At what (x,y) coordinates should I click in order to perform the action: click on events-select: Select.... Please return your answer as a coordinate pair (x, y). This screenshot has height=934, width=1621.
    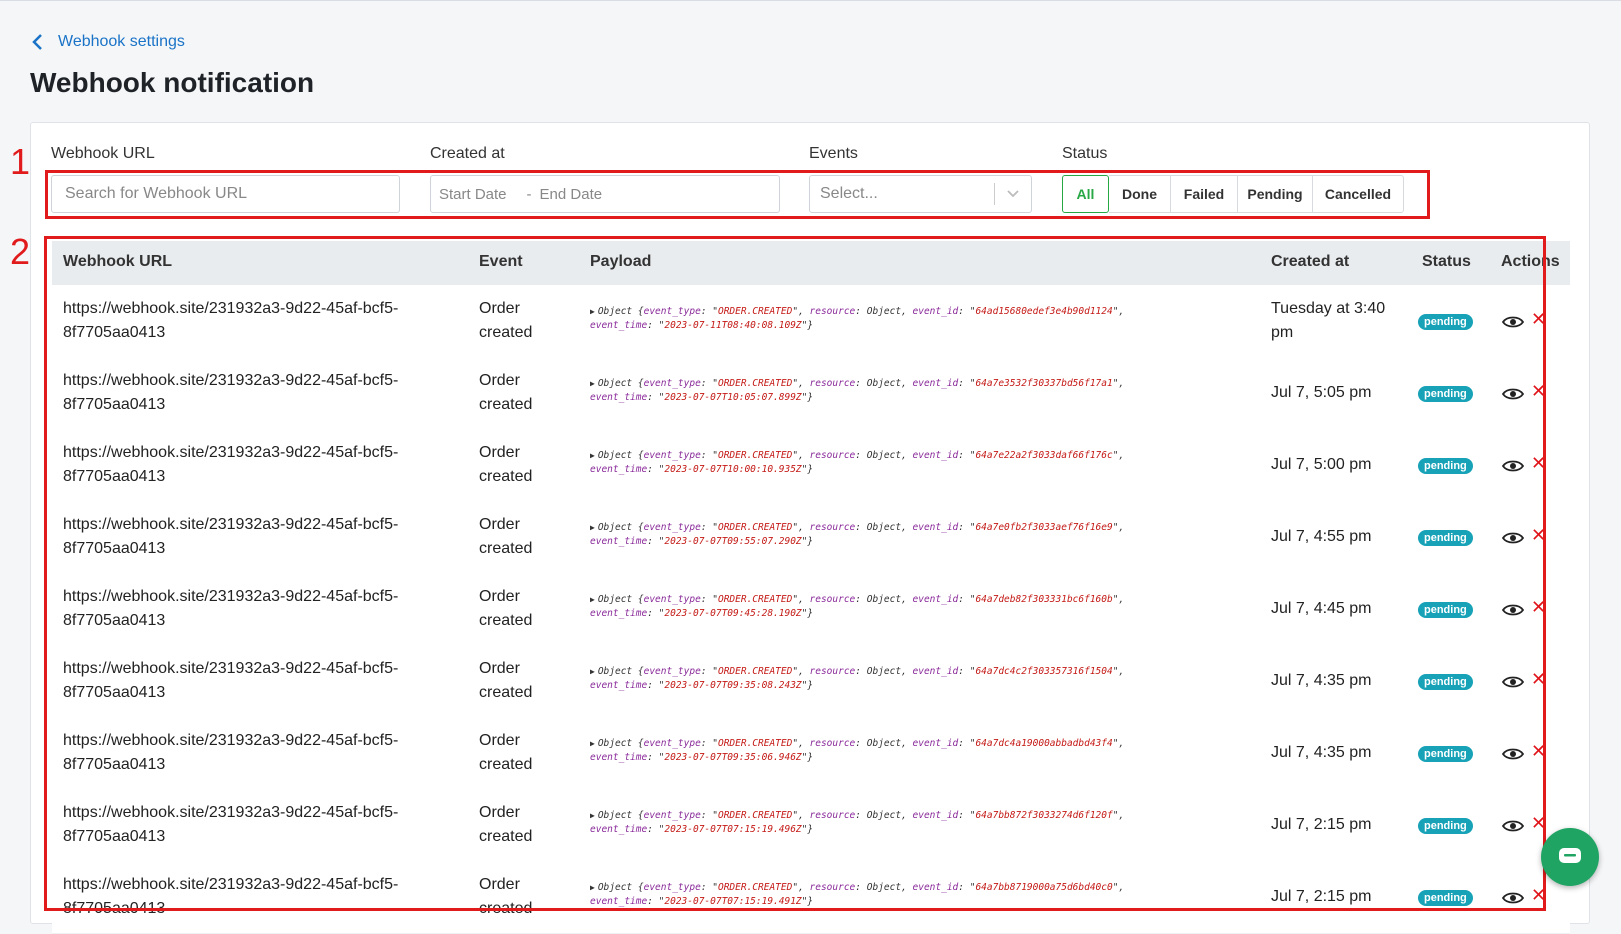
    Looking at the image, I should click on (920, 194).